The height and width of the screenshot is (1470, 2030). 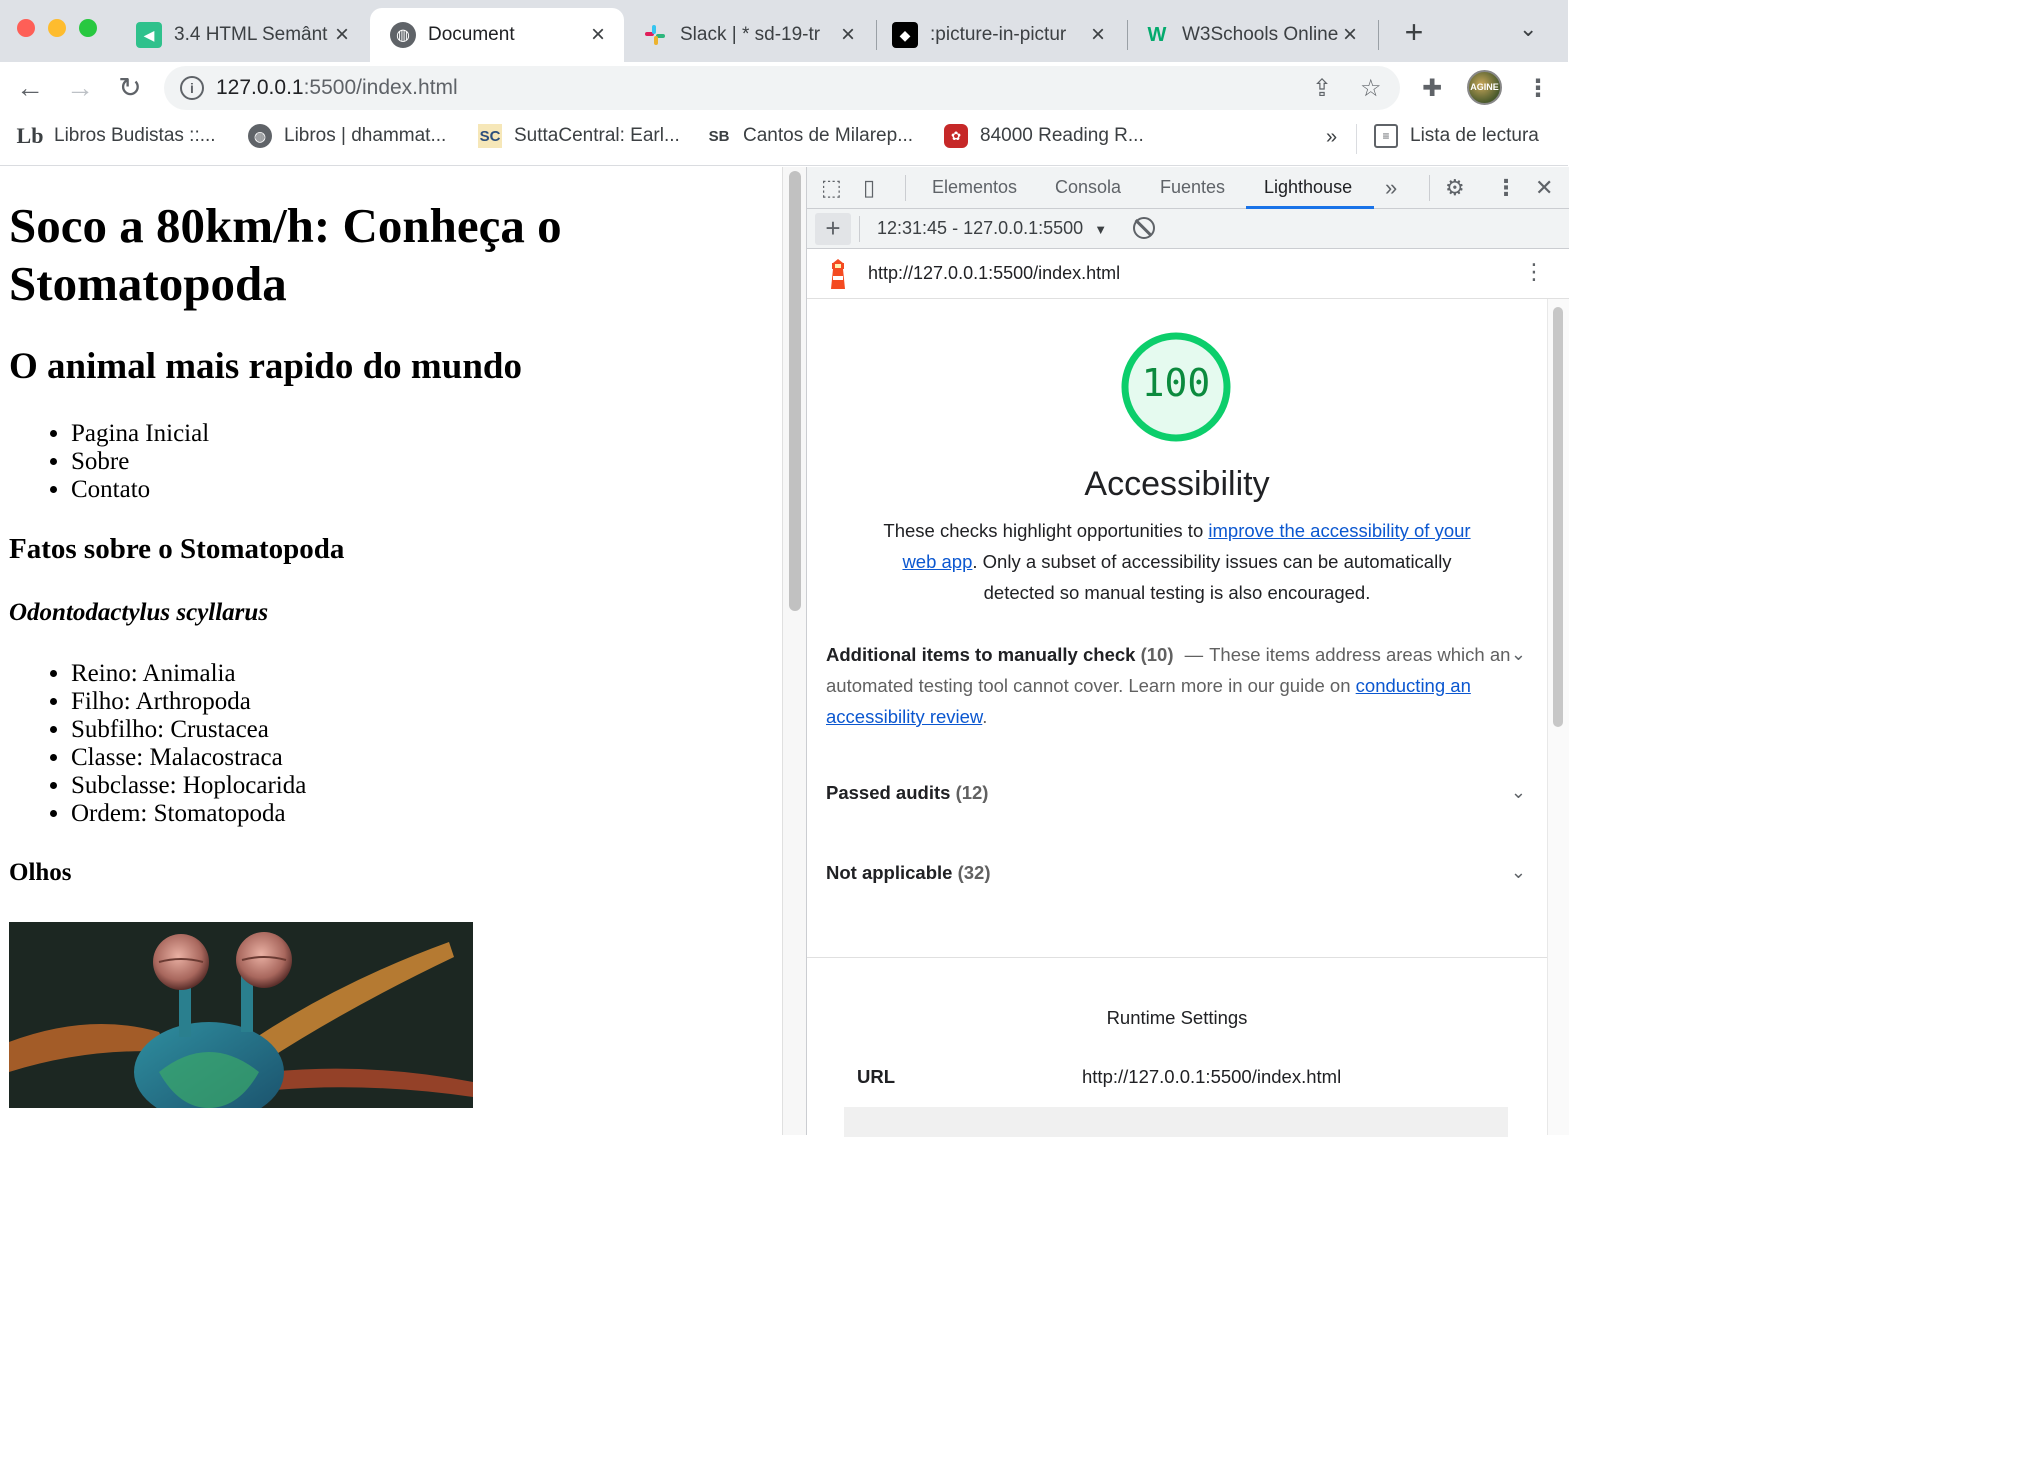 What do you see at coordinates (794, 651) in the screenshot?
I see `page-scrollbar` at bounding box center [794, 651].